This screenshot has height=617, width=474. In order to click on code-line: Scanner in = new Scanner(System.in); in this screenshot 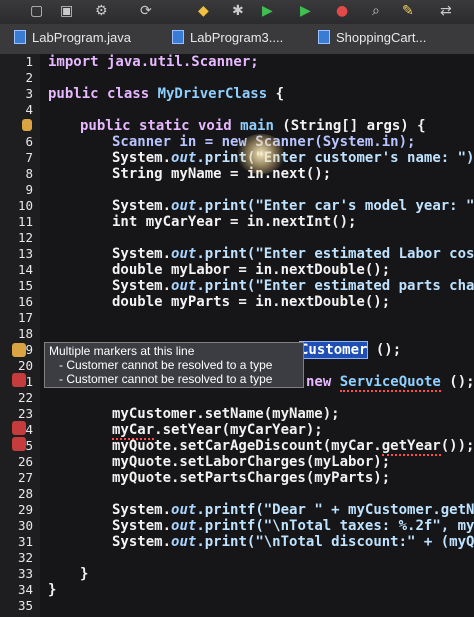, I will do `click(263, 142)`.